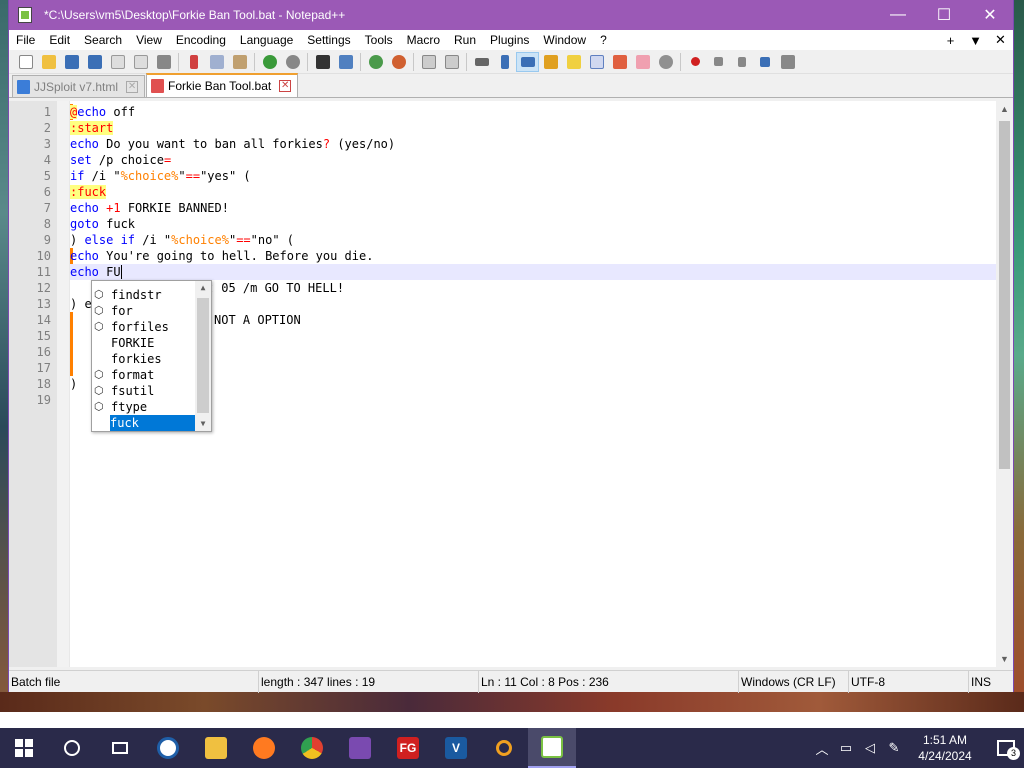  Describe the element at coordinates (222, 85) in the screenshot. I see `tab-forkie-ban-tool: Forkie Ban Tool.bat ✕` at that location.